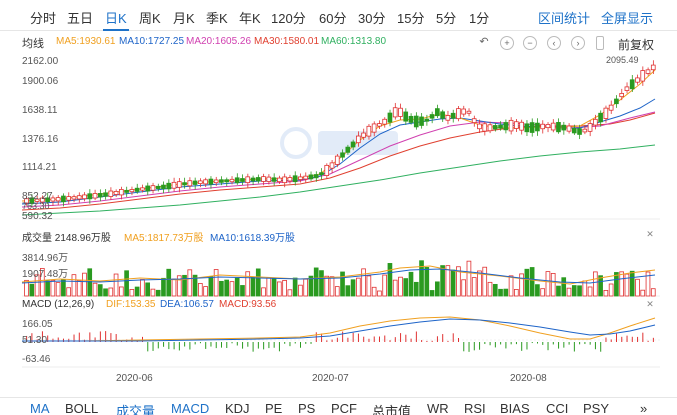 The width and height of the screenshot is (677, 415). I want to click on date-label-jul: 2020-07, so click(330, 378).